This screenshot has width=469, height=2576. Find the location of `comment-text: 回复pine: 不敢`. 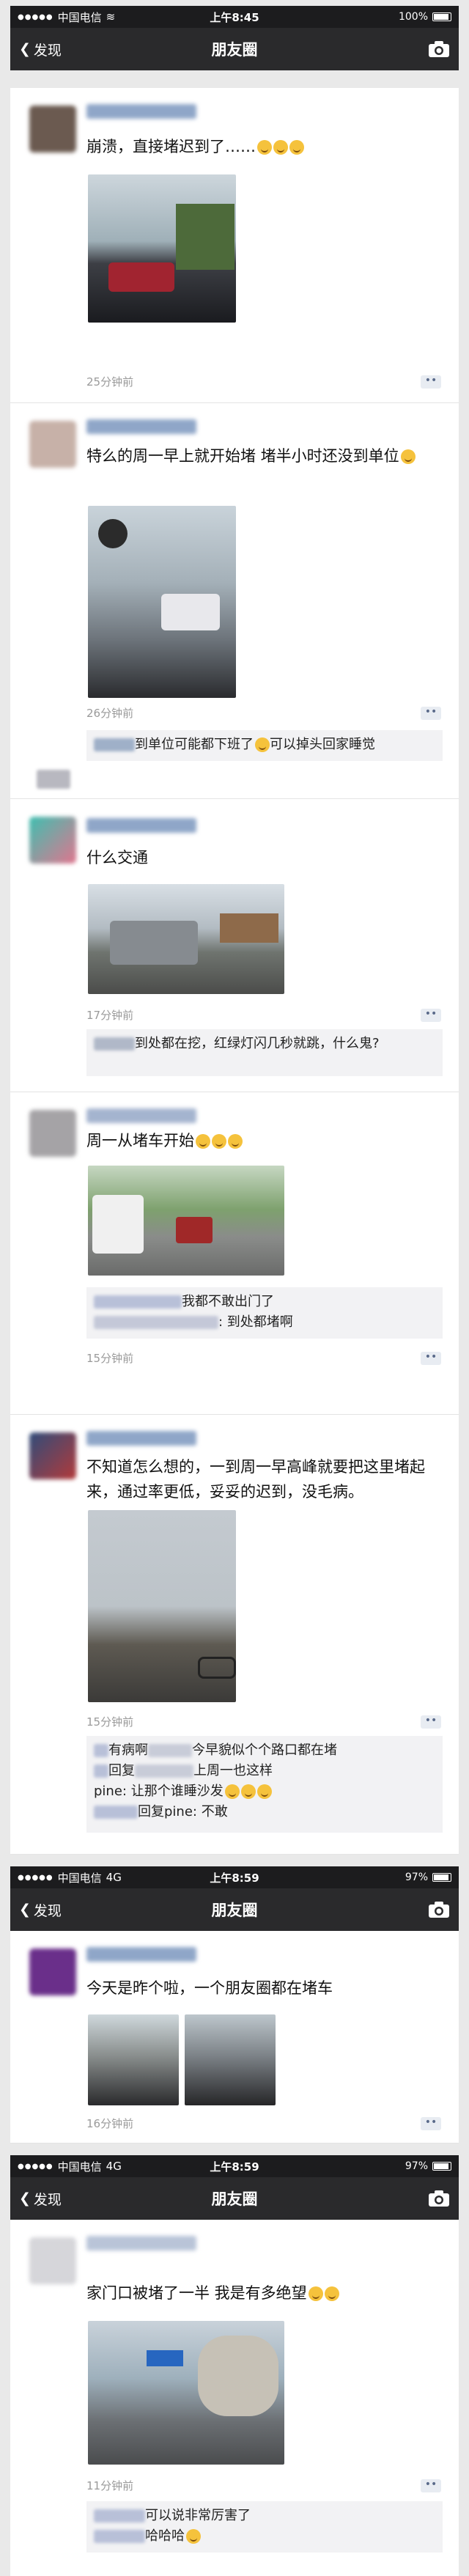

comment-text: 回复pine: 不敢 is located at coordinates (183, 1811).